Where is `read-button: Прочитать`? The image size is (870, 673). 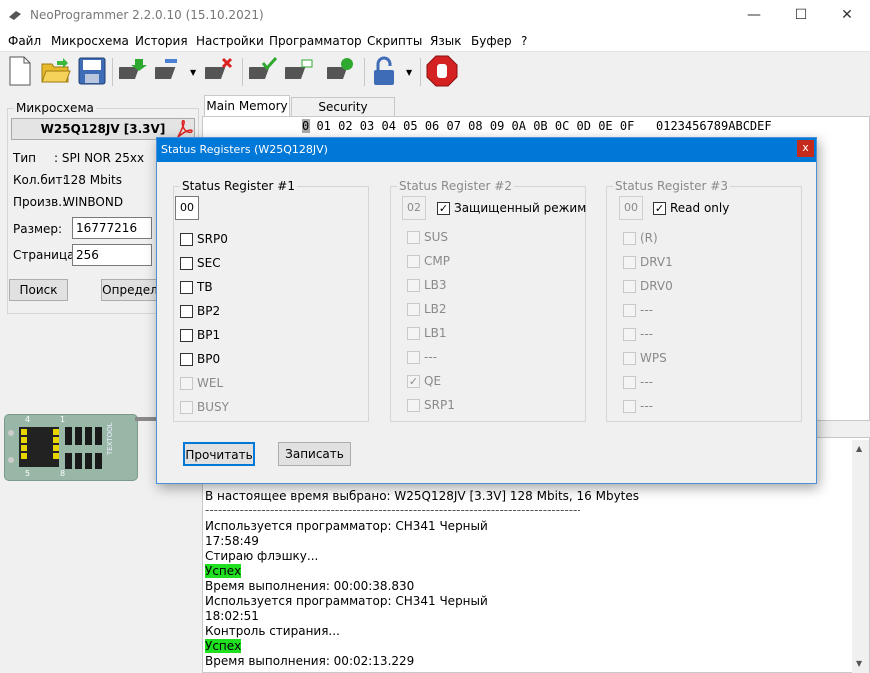
read-button: Прочитать is located at coordinates (219, 454).